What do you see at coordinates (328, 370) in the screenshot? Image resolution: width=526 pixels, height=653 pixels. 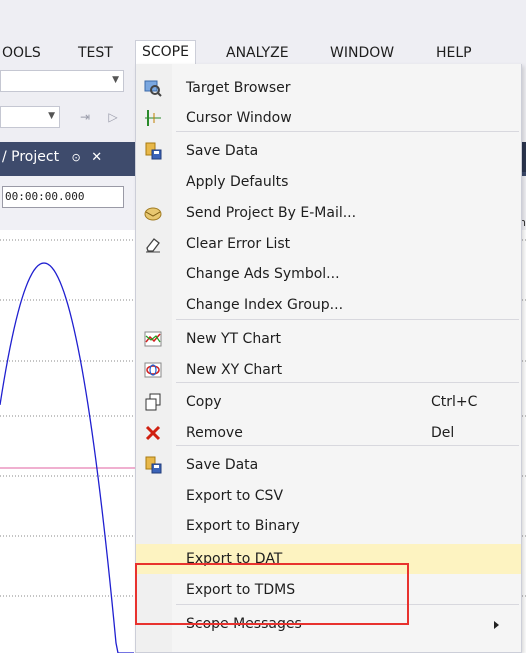 I see `menu-item-new-xy-chart: New XY Chart` at bounding box center [328, 370].